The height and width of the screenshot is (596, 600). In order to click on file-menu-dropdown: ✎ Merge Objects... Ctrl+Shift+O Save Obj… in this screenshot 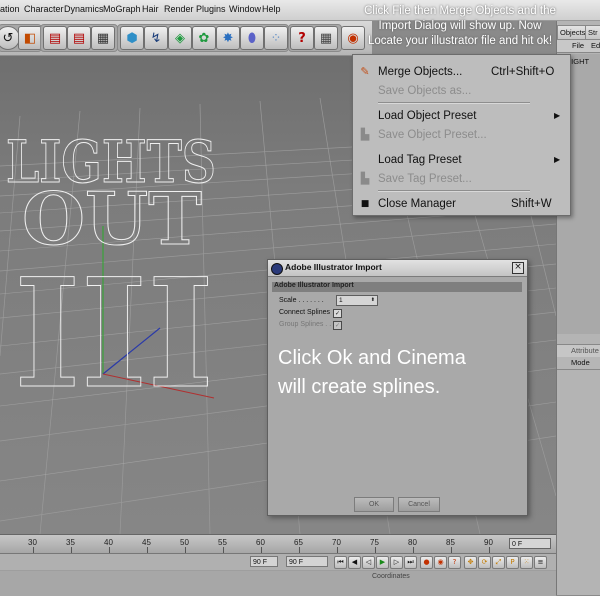, I will do `click(461, 135)`.